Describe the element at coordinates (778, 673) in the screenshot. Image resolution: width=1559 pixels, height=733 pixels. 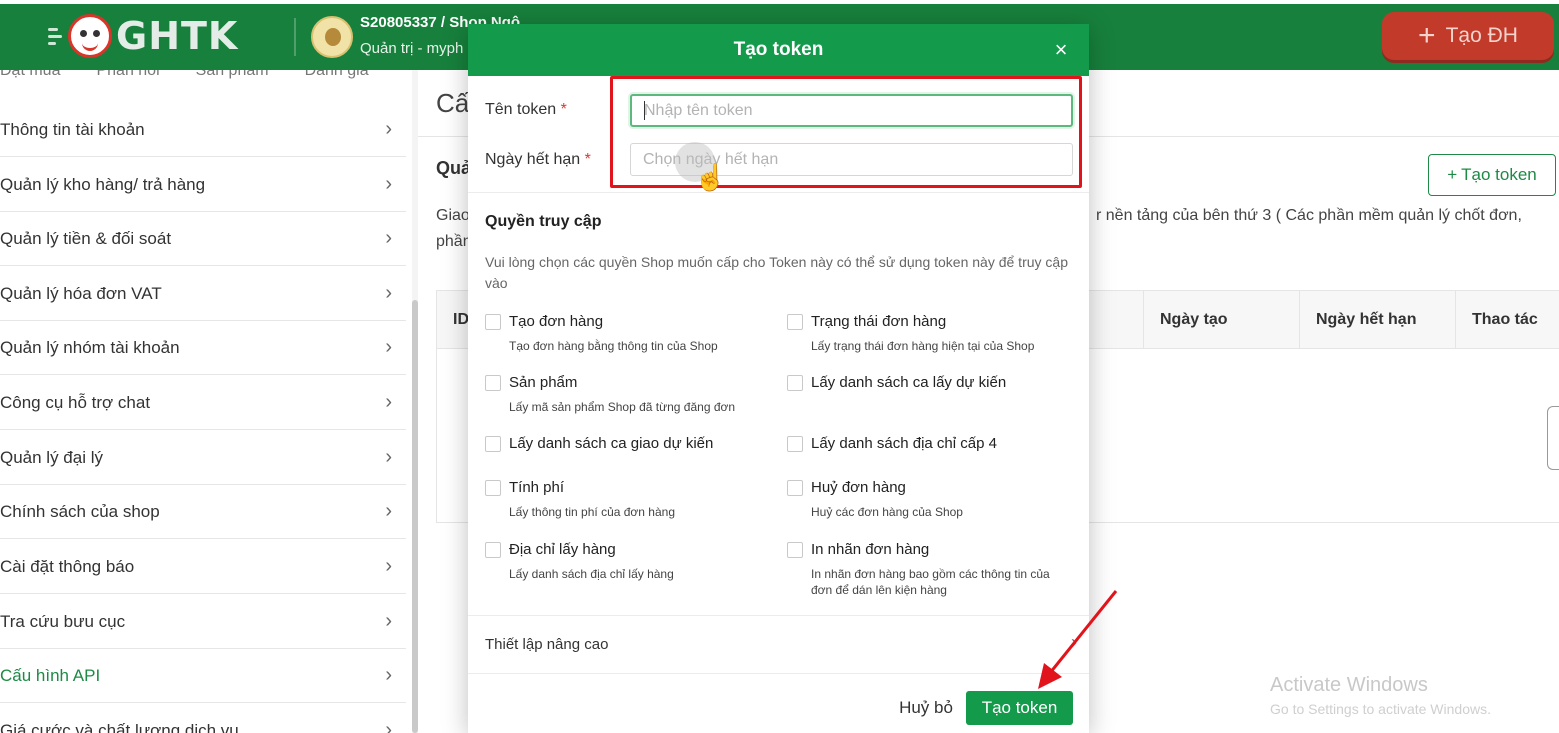
I see `footer-divider` at that location.